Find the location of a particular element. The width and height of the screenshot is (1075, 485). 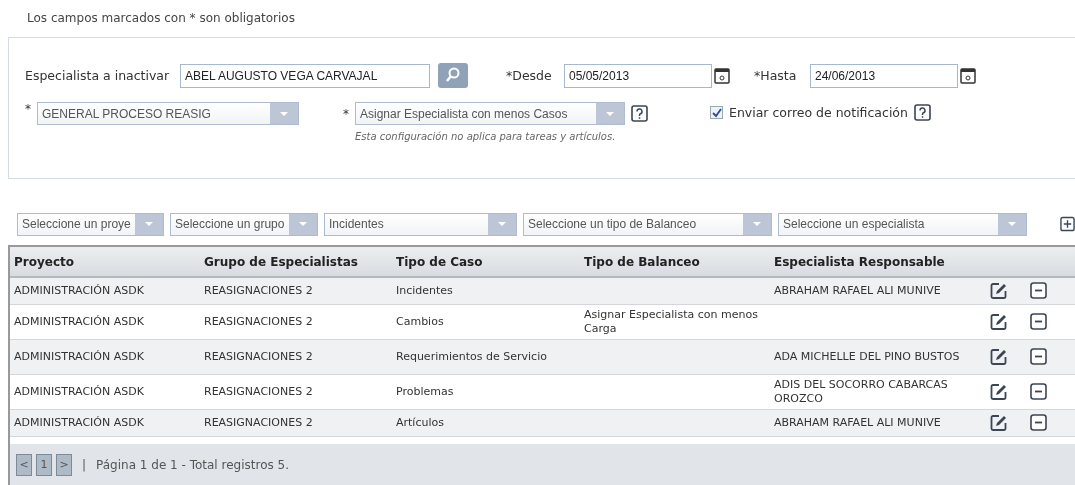

required-note: Los campos marcados con * son obligatorios is located at coordinates (161, 18).